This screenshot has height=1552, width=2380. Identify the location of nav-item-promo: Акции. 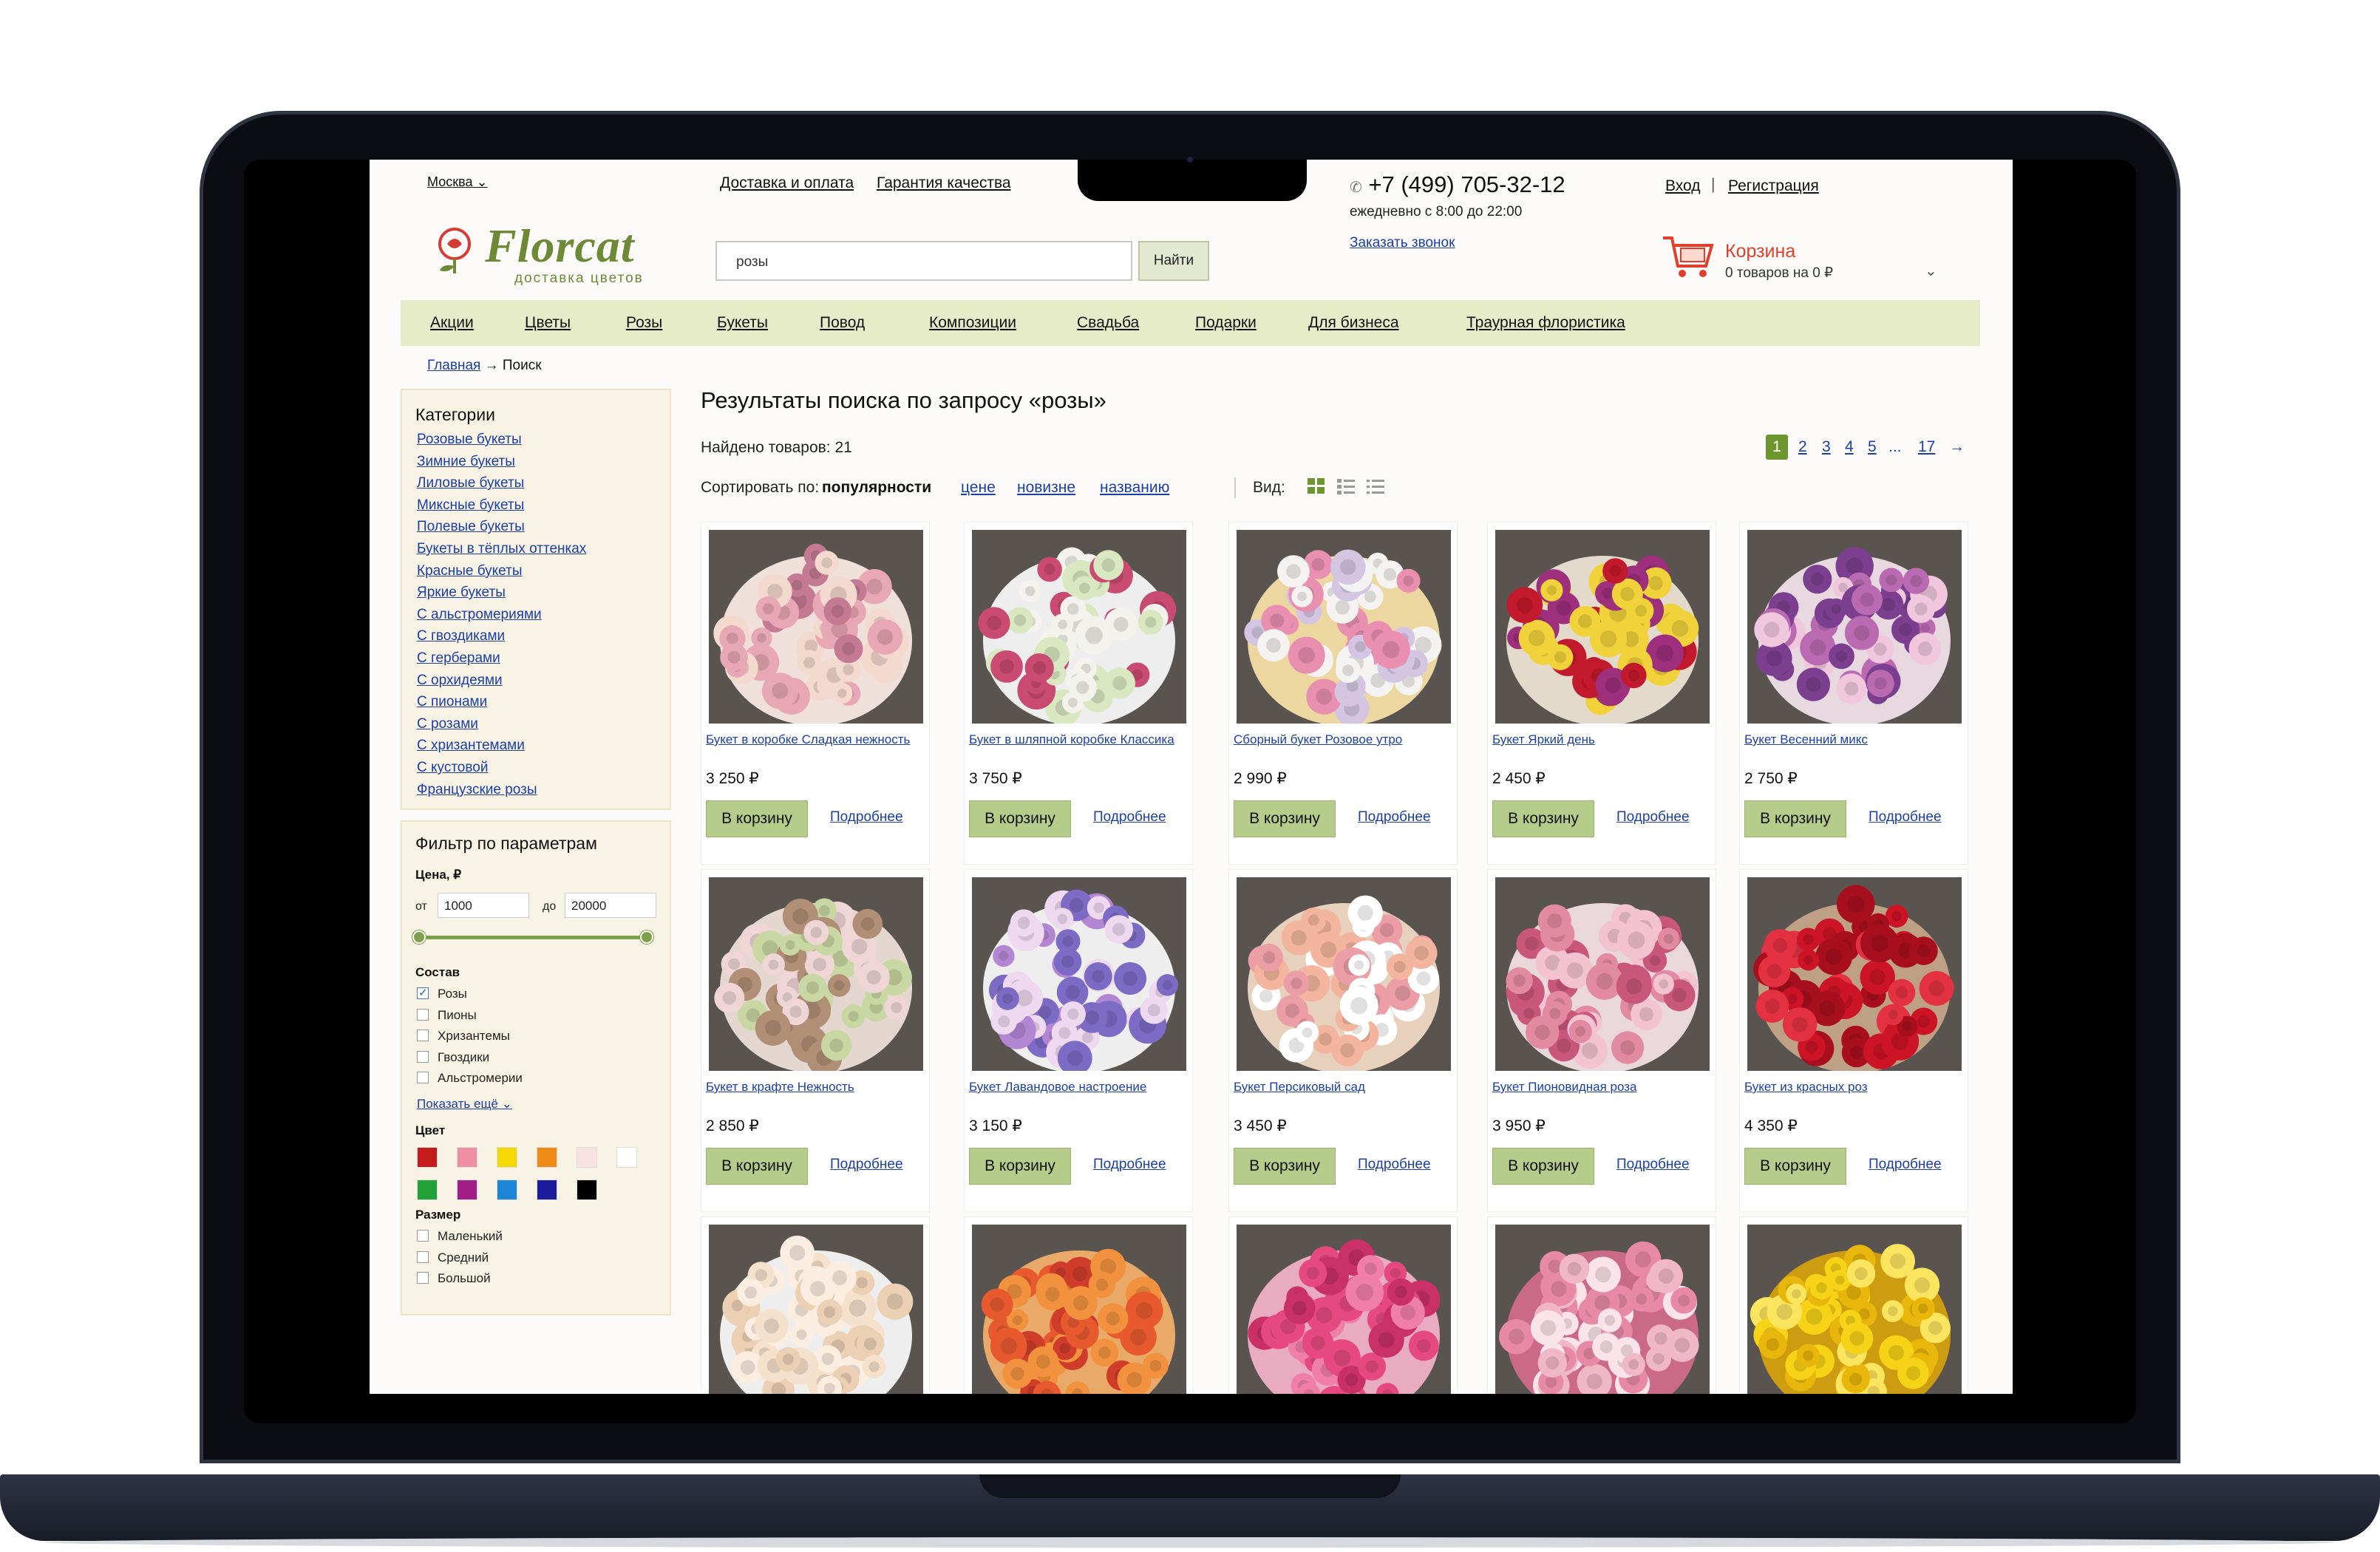
(452, 323).